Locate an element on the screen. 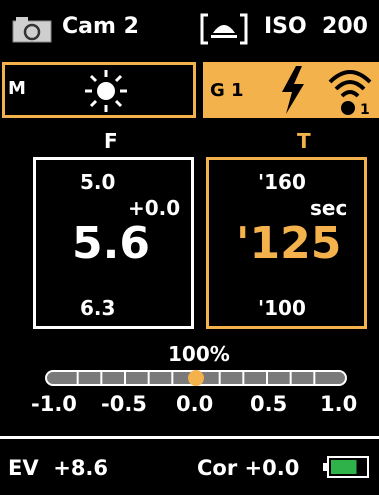  shutter-lower: '100 is located at coordinates (282, 308).